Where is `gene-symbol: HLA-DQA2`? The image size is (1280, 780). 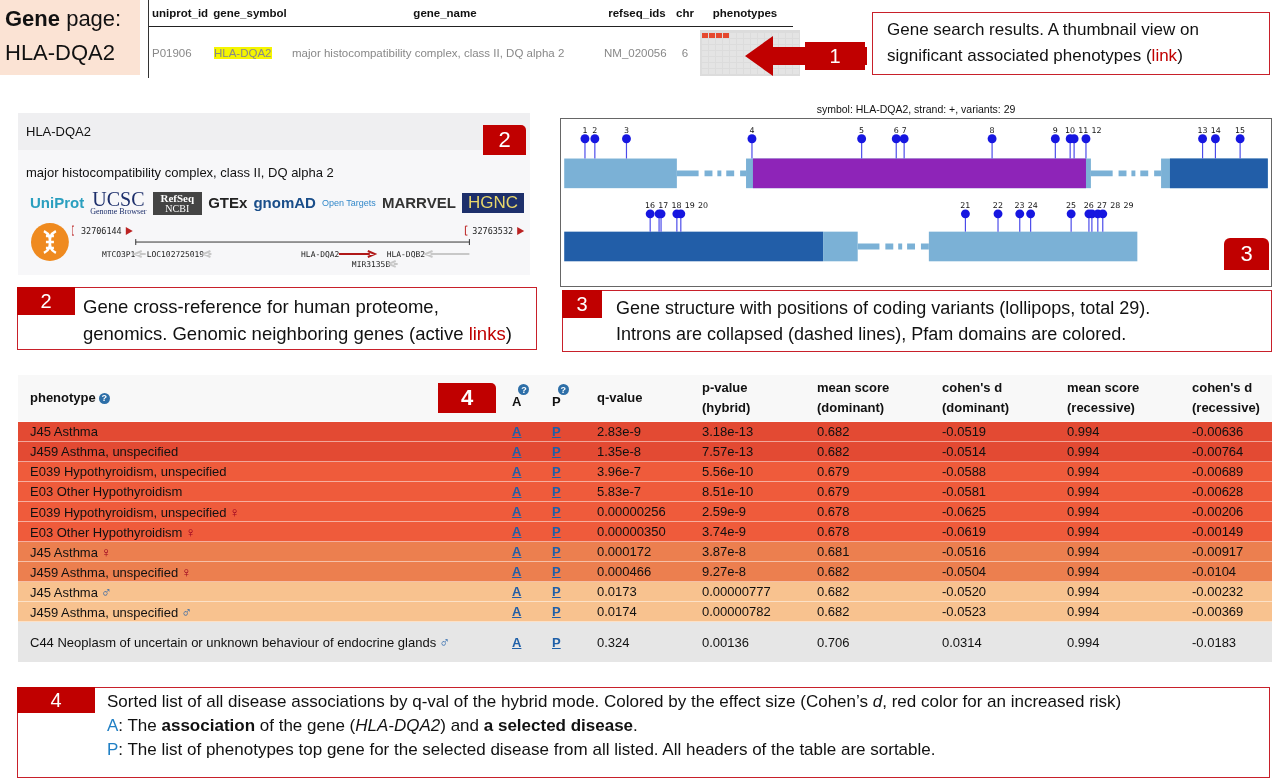
gene-symbol: HLA-DQA2 is located at coordinates (243, 53).